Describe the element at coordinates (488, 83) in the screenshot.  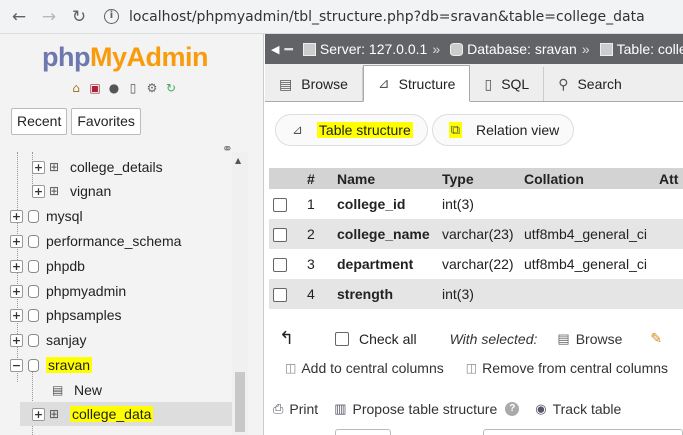
I see `sql-icon: ▯` at that location.